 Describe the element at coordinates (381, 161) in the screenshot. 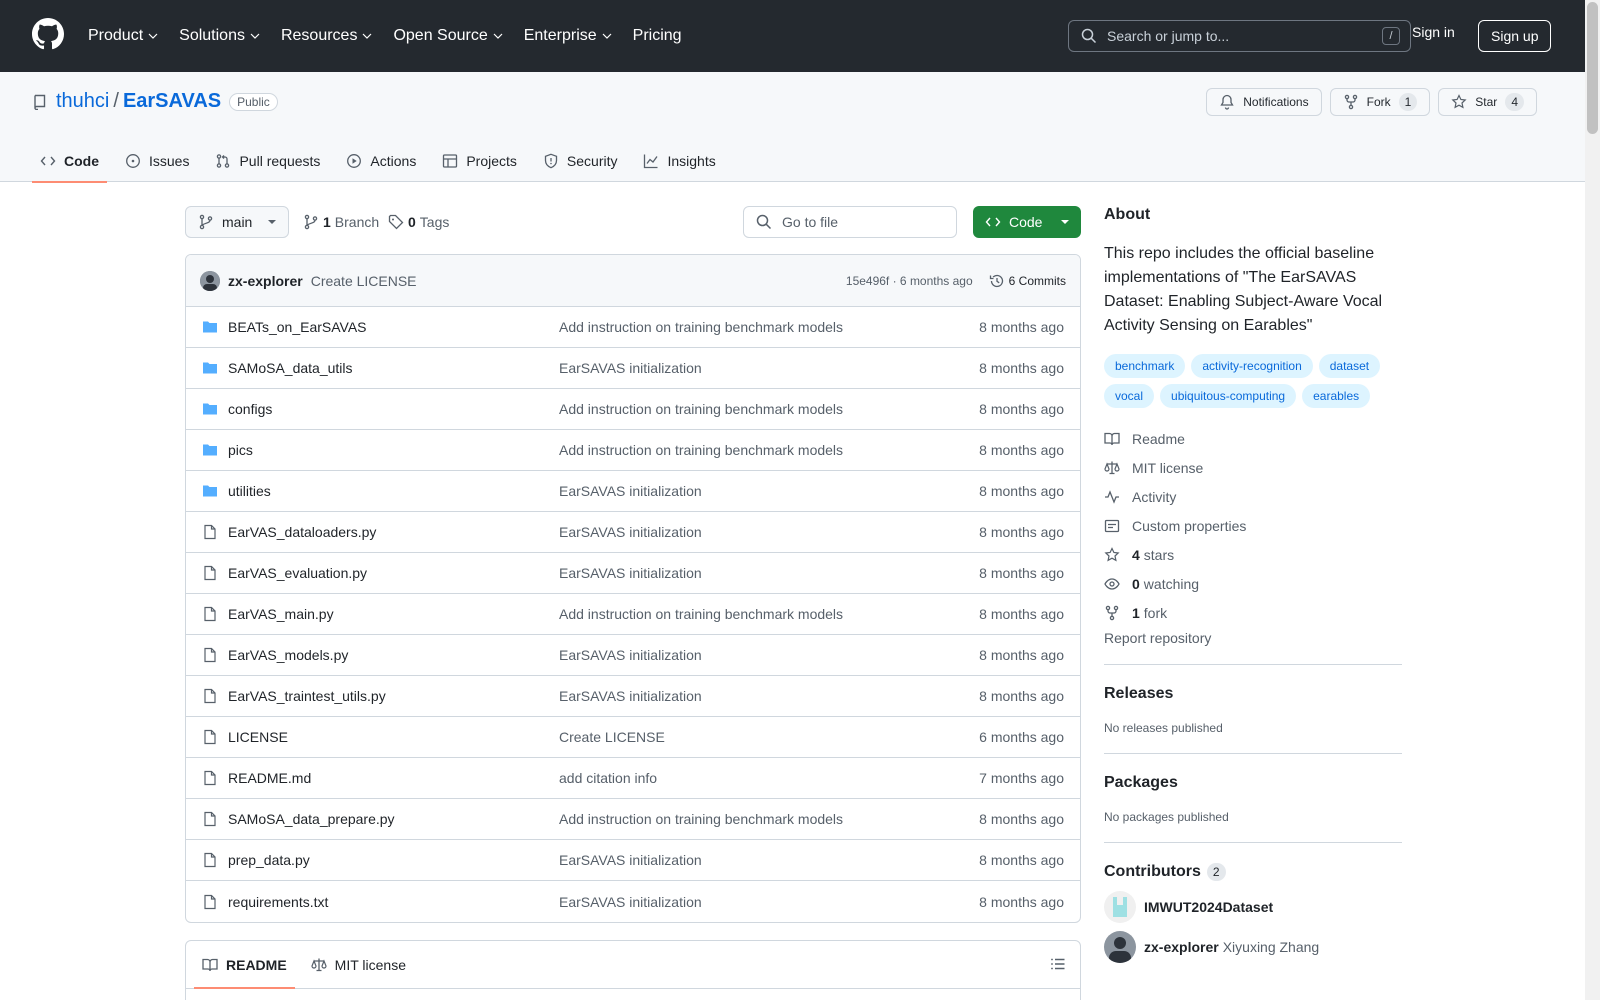

I see `tab-actions: Actions` at that location.